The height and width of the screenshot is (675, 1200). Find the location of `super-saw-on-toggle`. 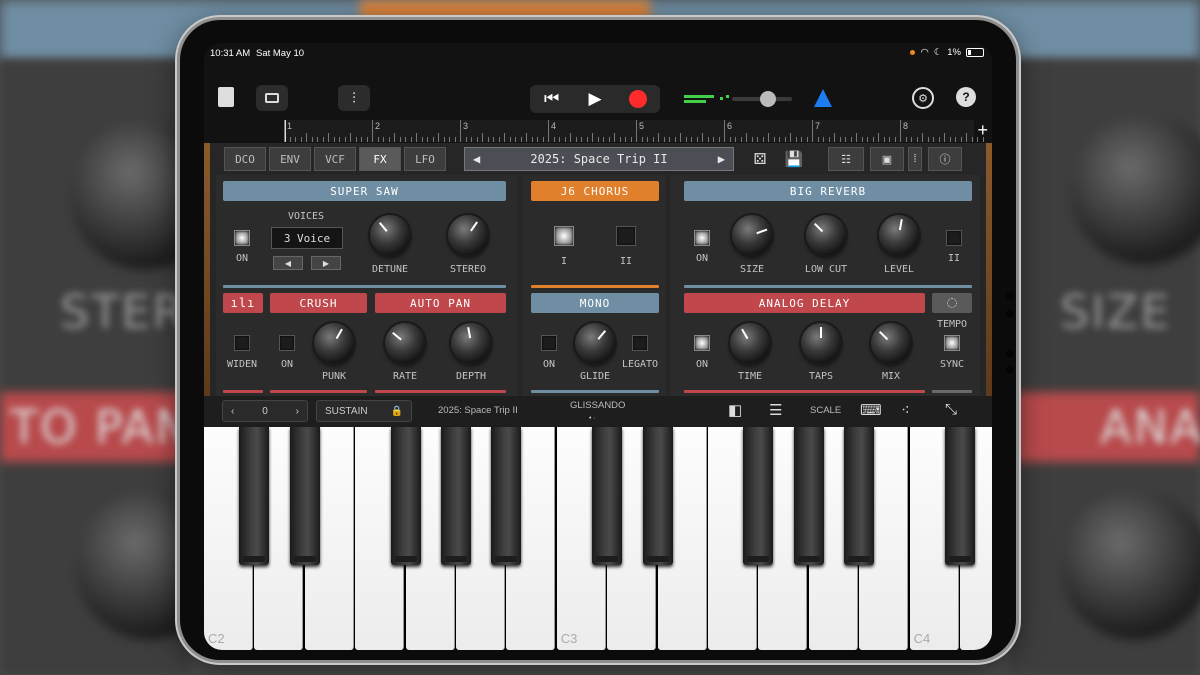

super-saw-on-toggle is located at coordinates (242, 238).